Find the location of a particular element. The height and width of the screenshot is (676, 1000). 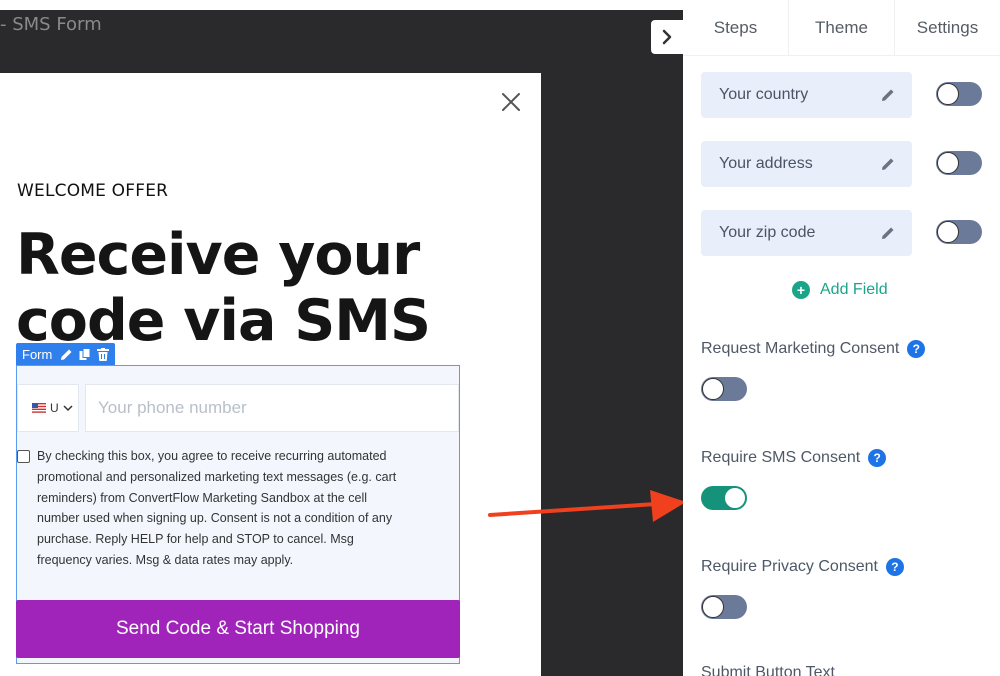

field-row-address: Your address is located at coordinates (806, 164).